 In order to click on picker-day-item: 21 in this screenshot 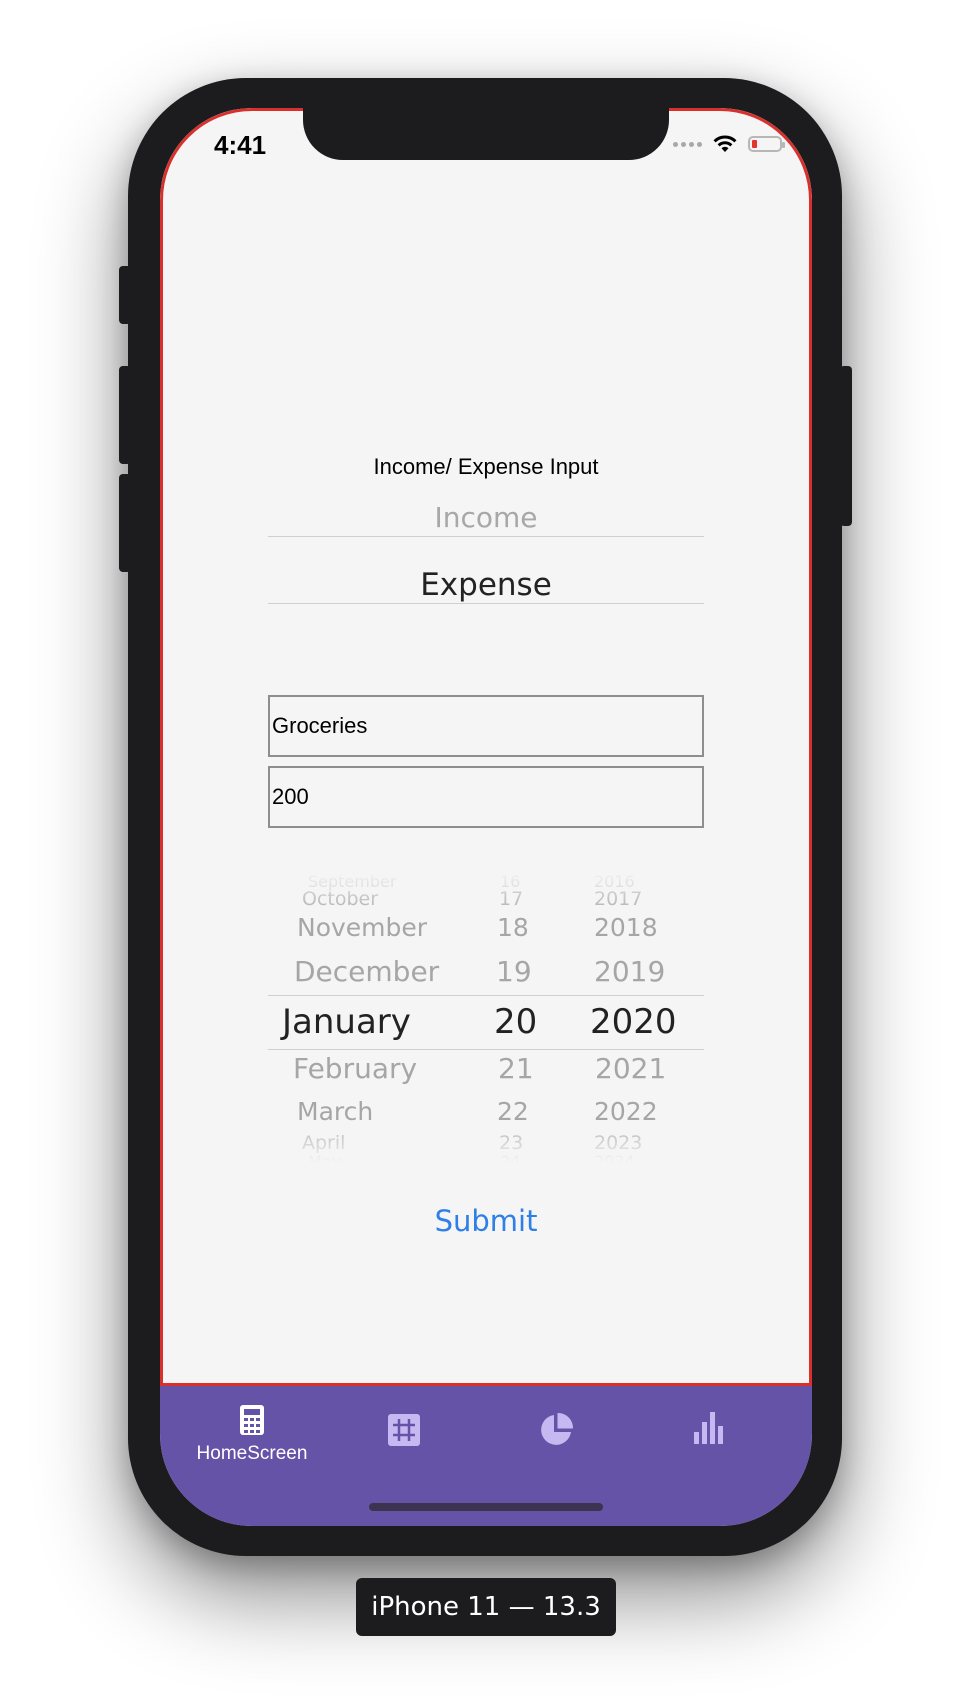, I will do `click(516, 1068)`.